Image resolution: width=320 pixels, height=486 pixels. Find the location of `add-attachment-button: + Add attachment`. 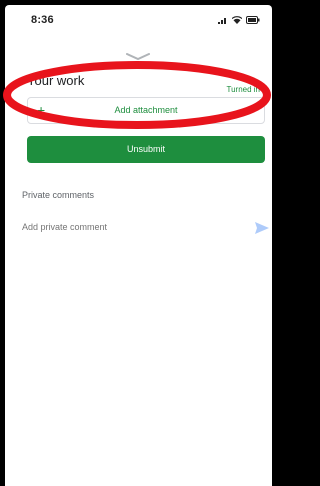

add-attachment-button: + Add attachment is located at coordinates (146, 110).